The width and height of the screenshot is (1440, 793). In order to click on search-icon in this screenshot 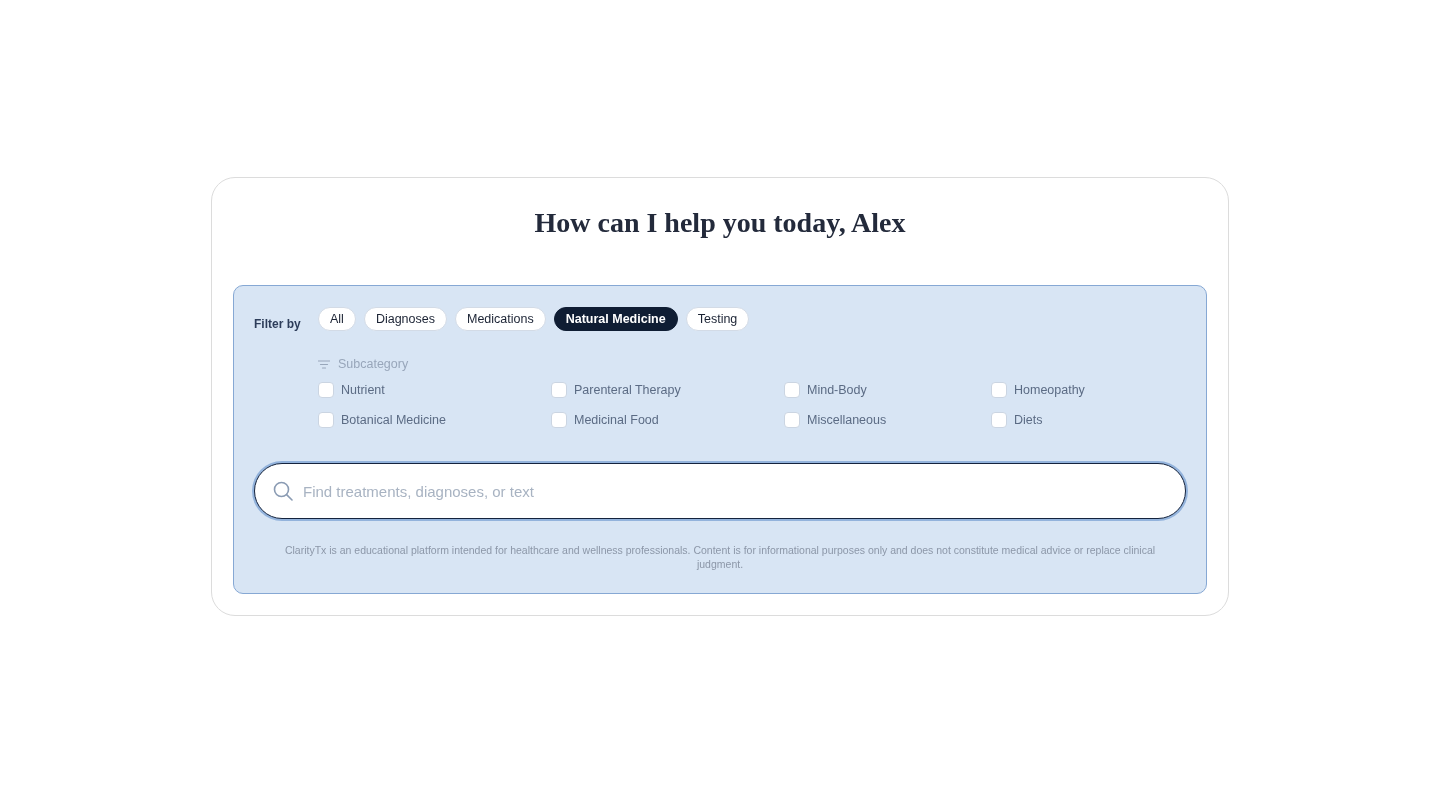, I will do `click(283, 491)`.